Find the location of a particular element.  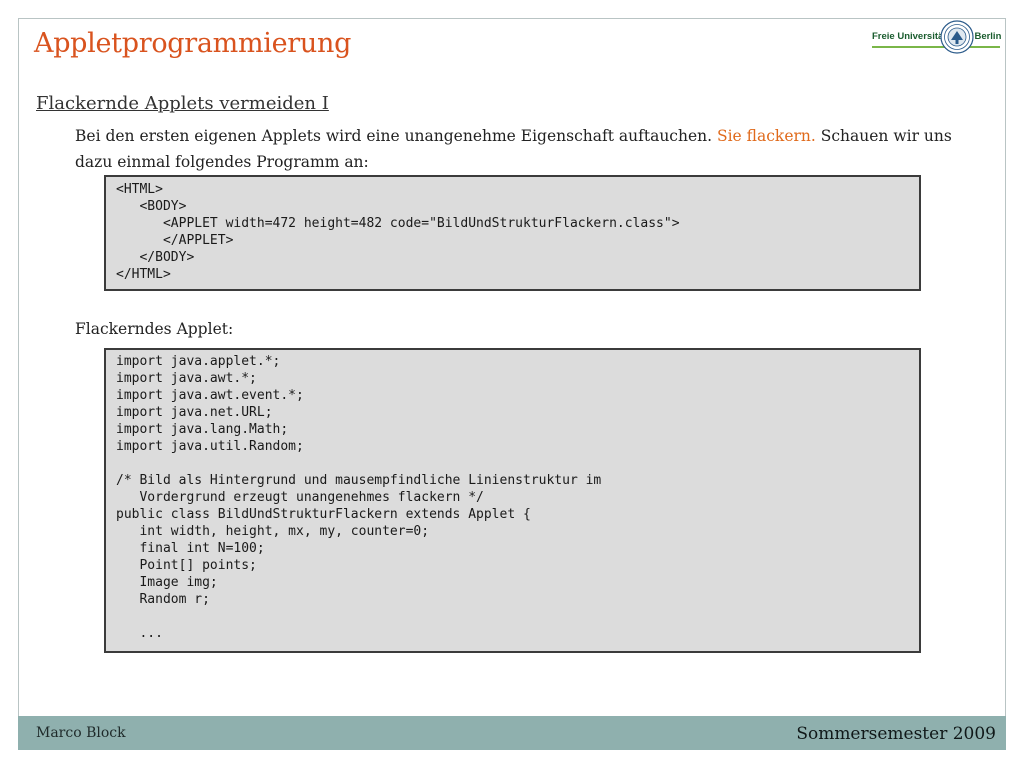

section-heading: Flackernde Applets vermeiden I is located at coordinates (182, 103).